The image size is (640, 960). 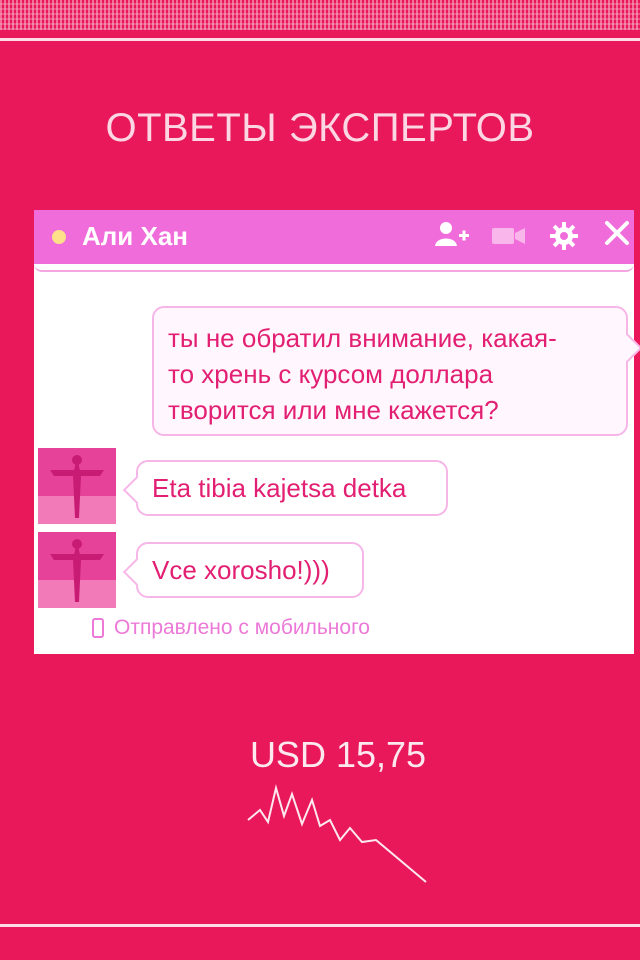 I want to click on add-user-icon, so click(x=452, y=239).